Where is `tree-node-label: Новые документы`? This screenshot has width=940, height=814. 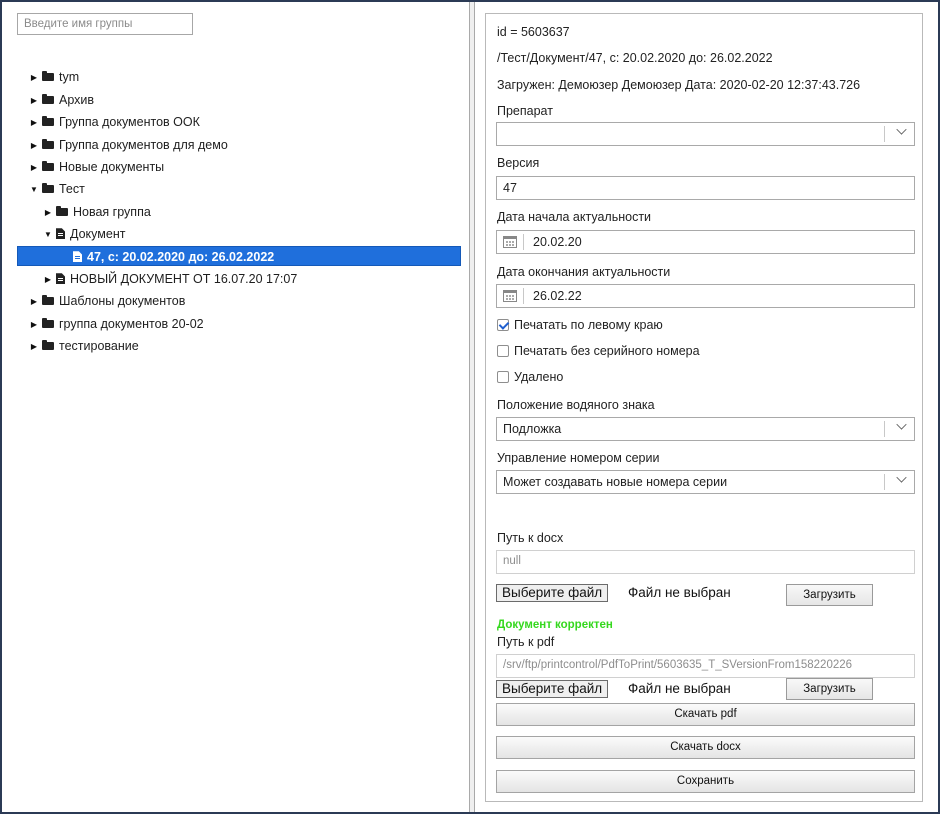 tree-node-label: Новые документы is located at coordinates (112, 167).